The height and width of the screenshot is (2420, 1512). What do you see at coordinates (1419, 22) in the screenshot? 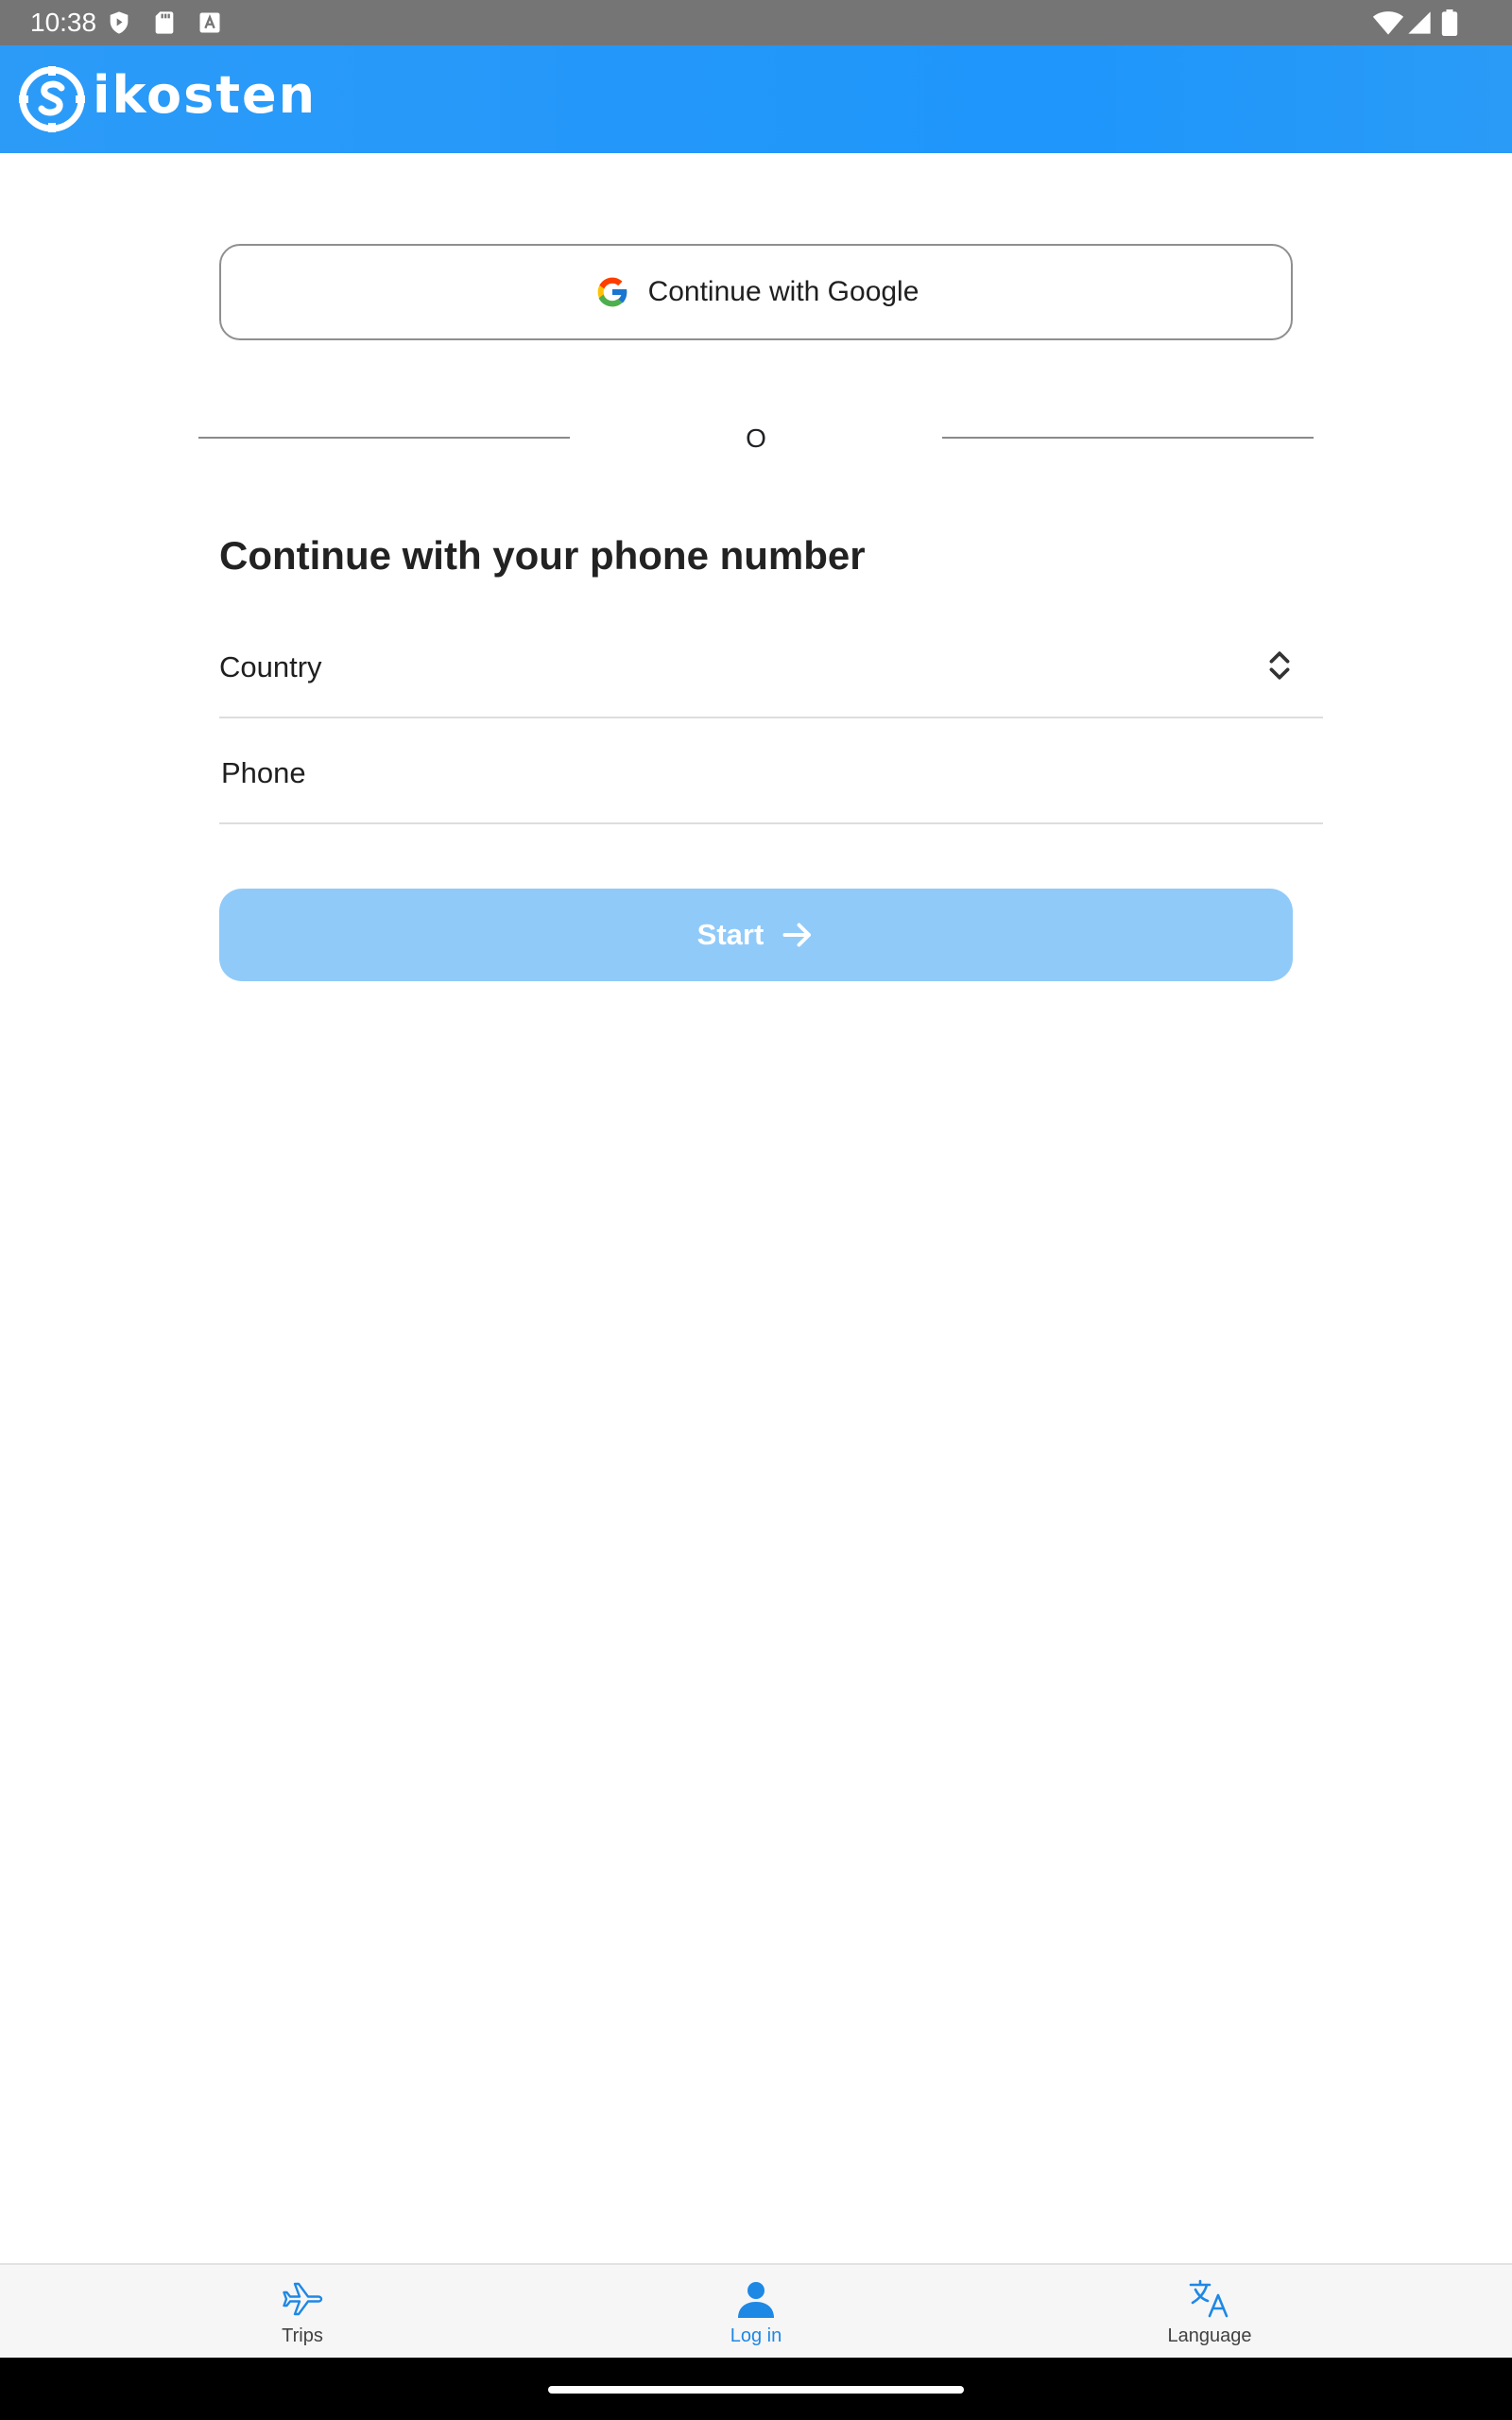
I see `cell-signal-icon` at bounding box center [1419, 22].